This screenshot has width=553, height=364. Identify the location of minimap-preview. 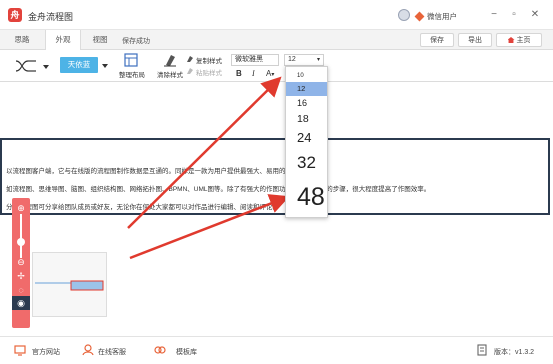
(69, 285).